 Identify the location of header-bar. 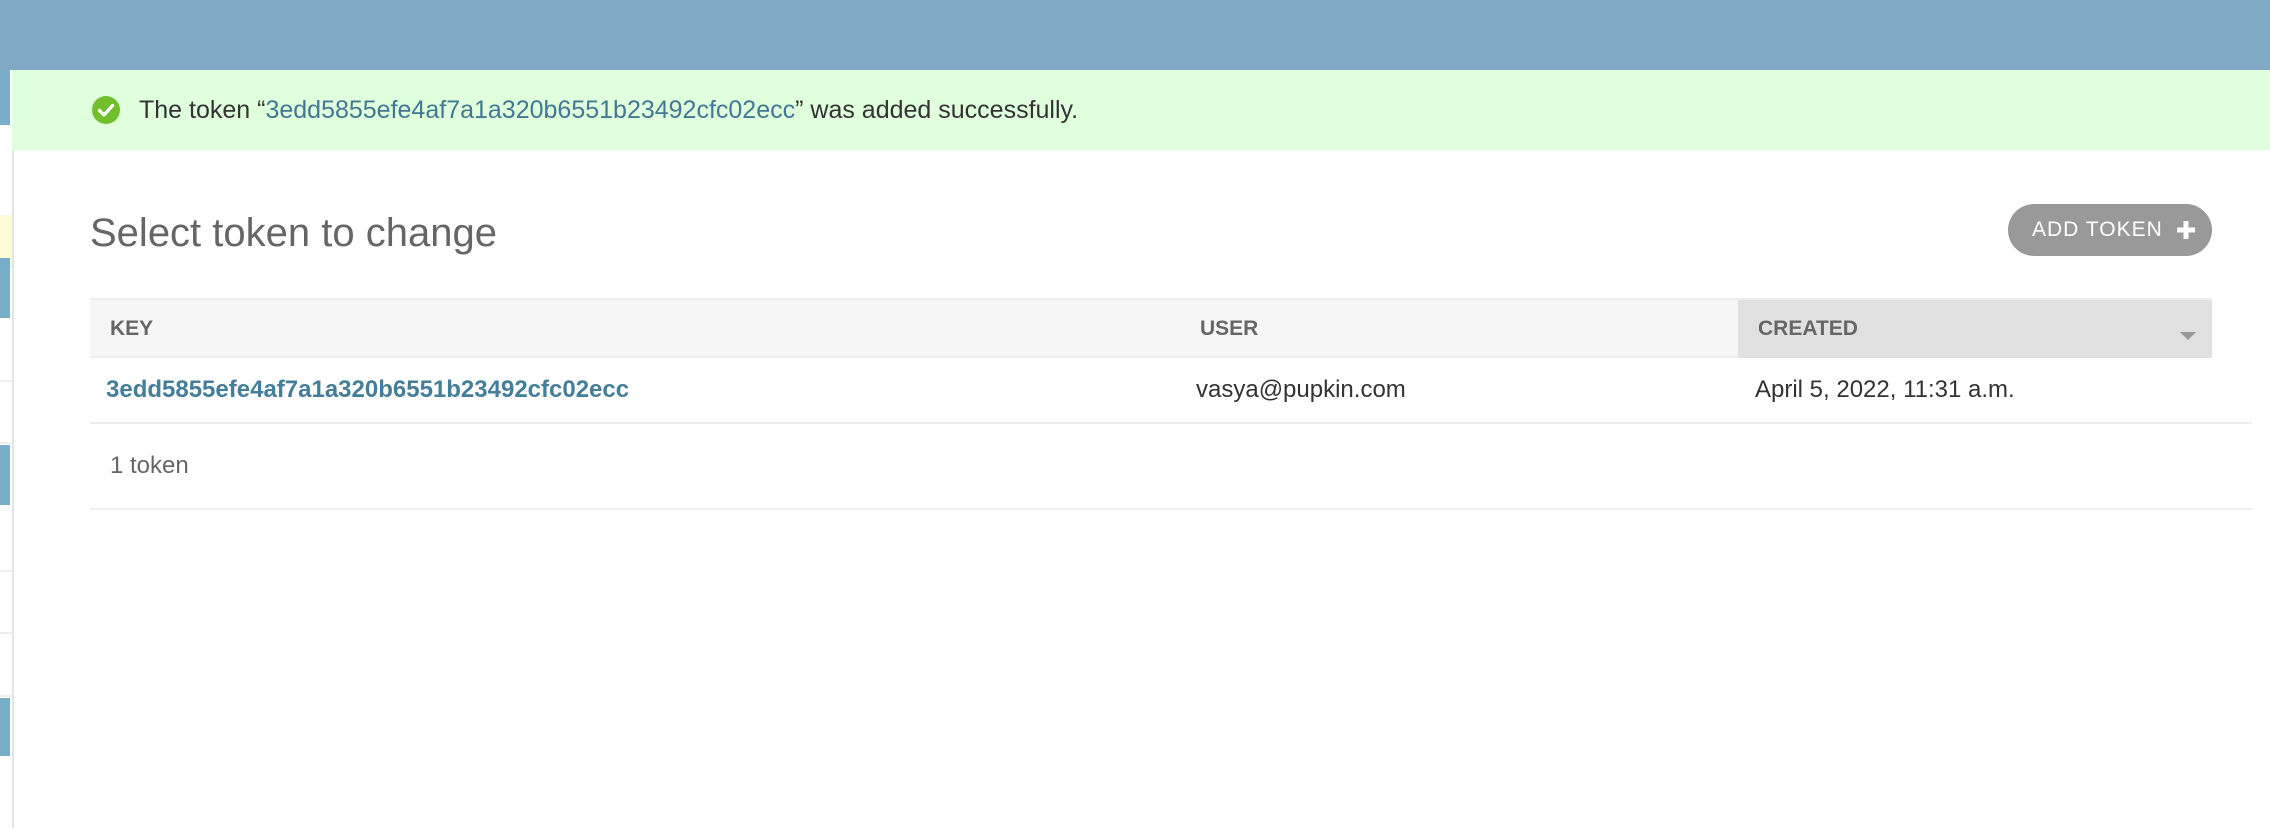
(1135, 35).